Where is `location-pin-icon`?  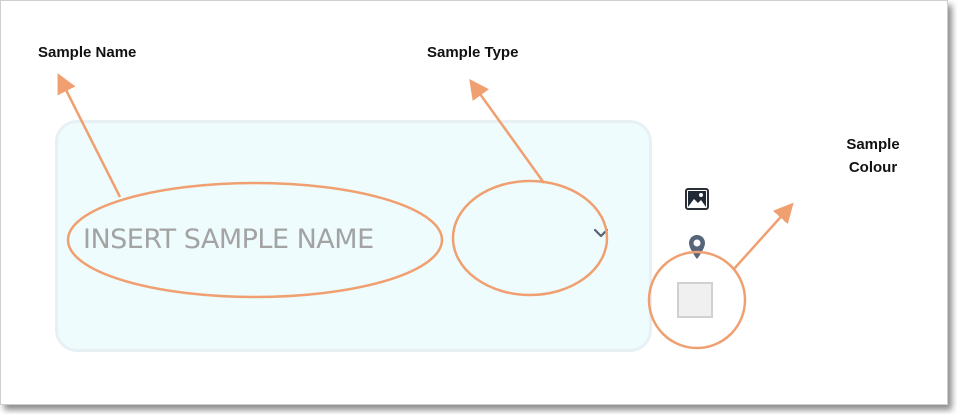
location-pin-icon is located at coordinates (697, 247).